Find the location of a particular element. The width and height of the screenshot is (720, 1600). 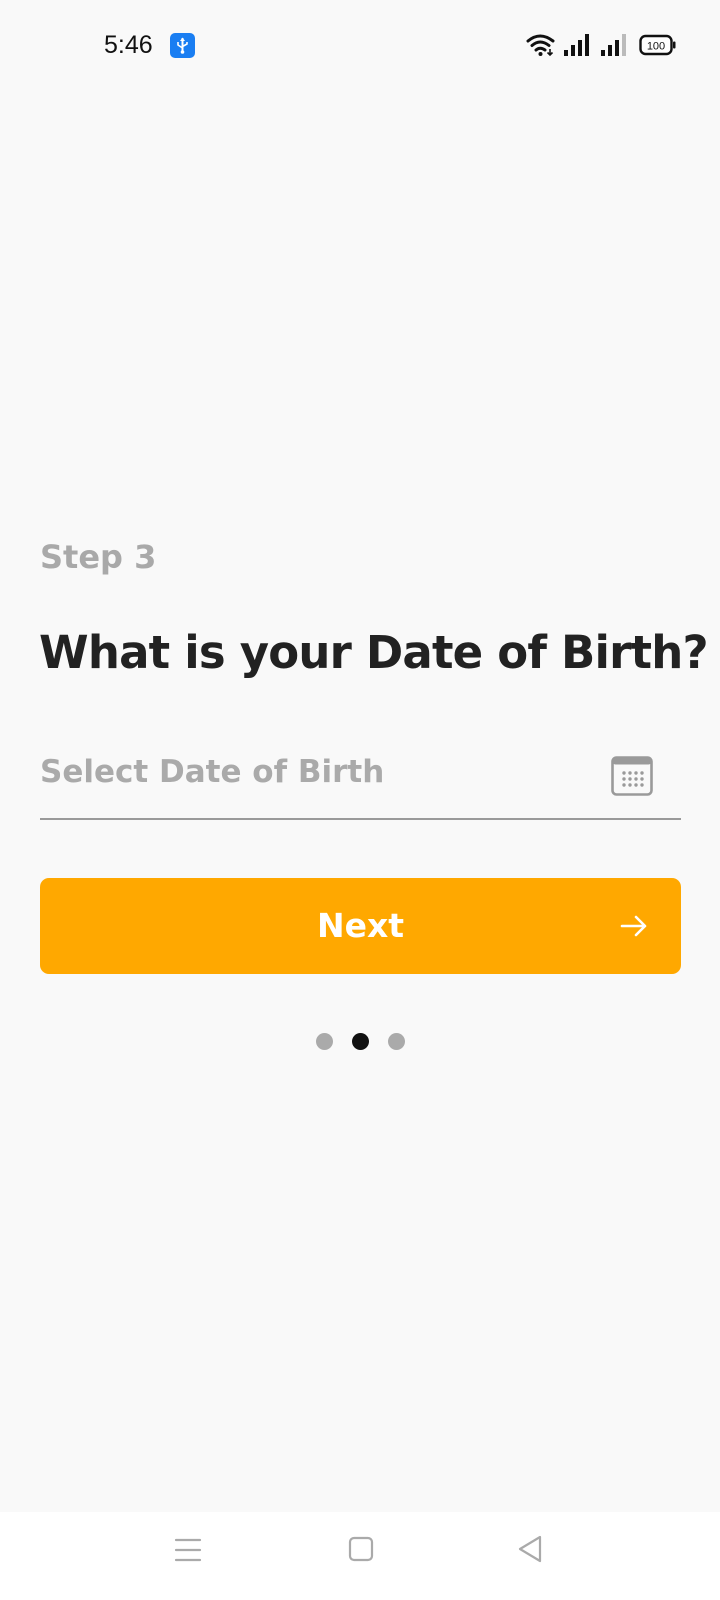

calendar-icon is located at coordinates (632, 776).